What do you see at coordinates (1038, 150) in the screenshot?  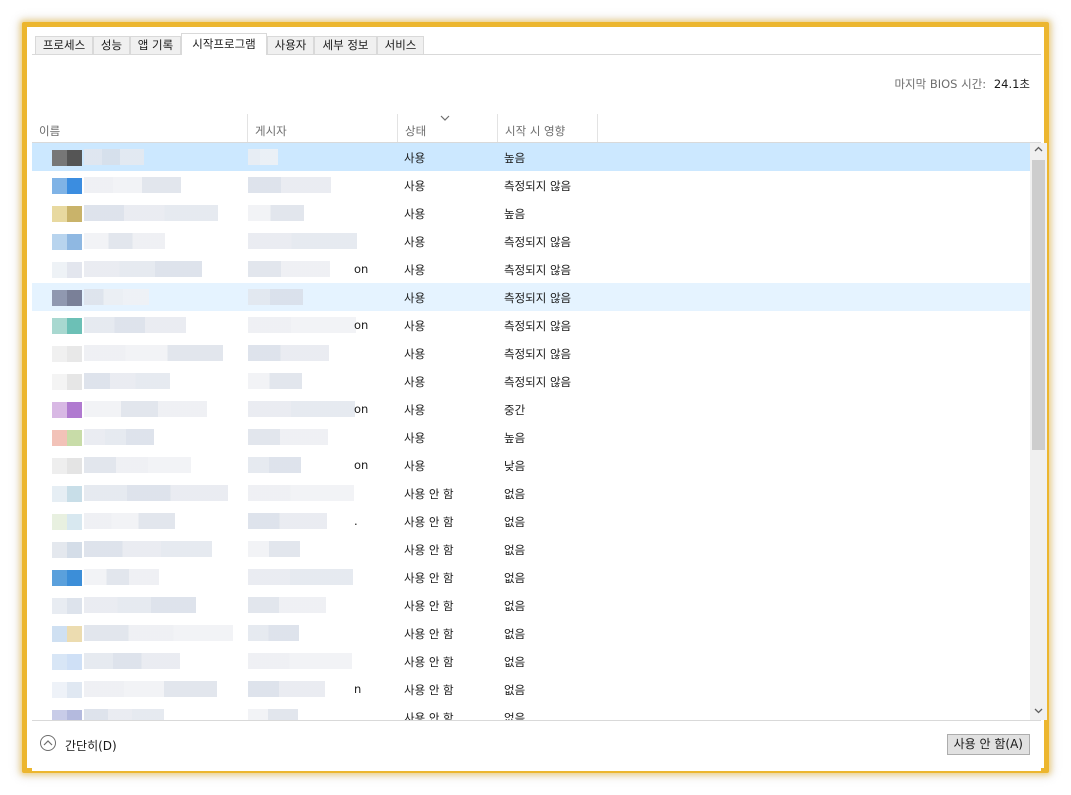 I see `scroll-up-arrow-icon` at bounding box center [1038, 150].